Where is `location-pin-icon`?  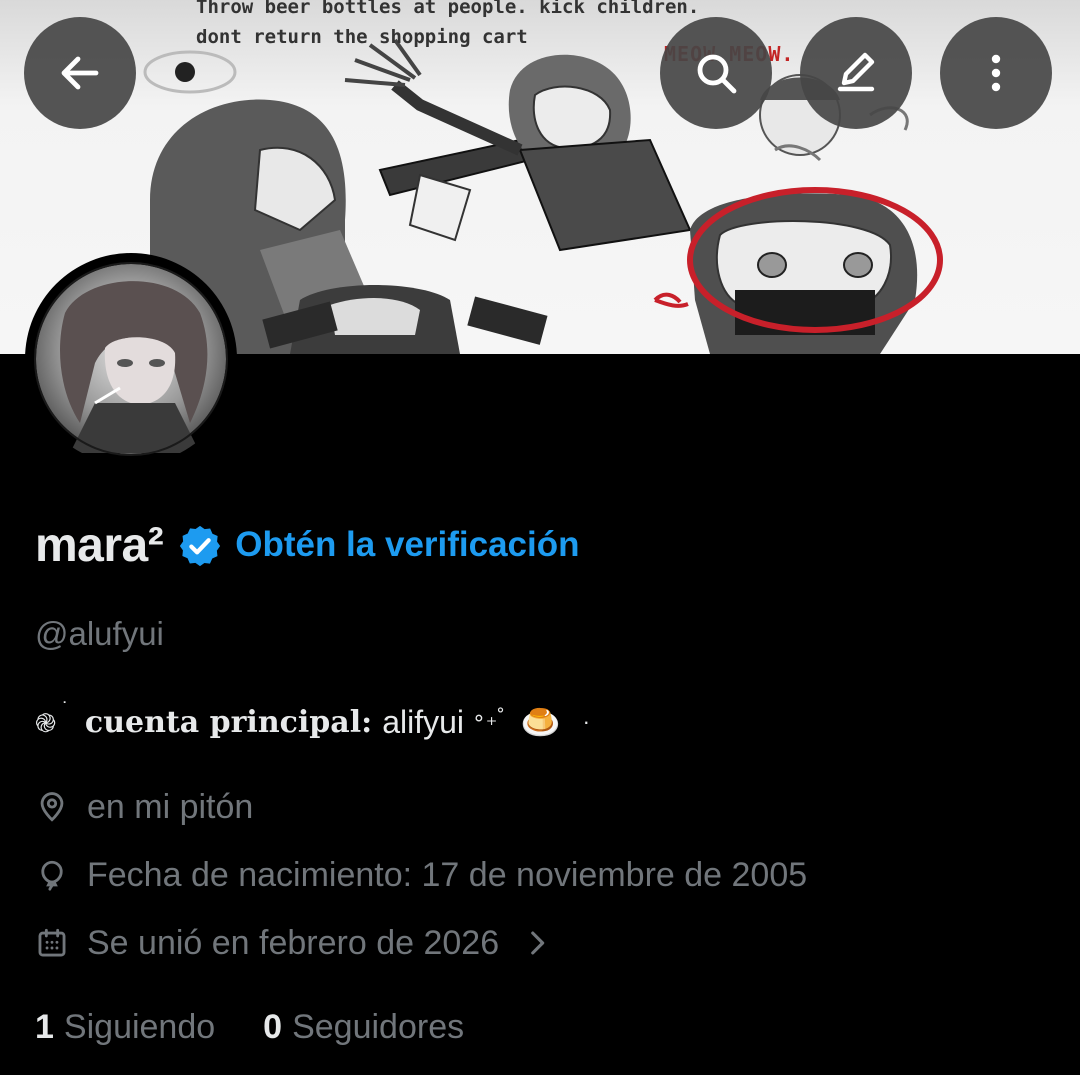 location-pin-icon is located at coordinates (52, 807).